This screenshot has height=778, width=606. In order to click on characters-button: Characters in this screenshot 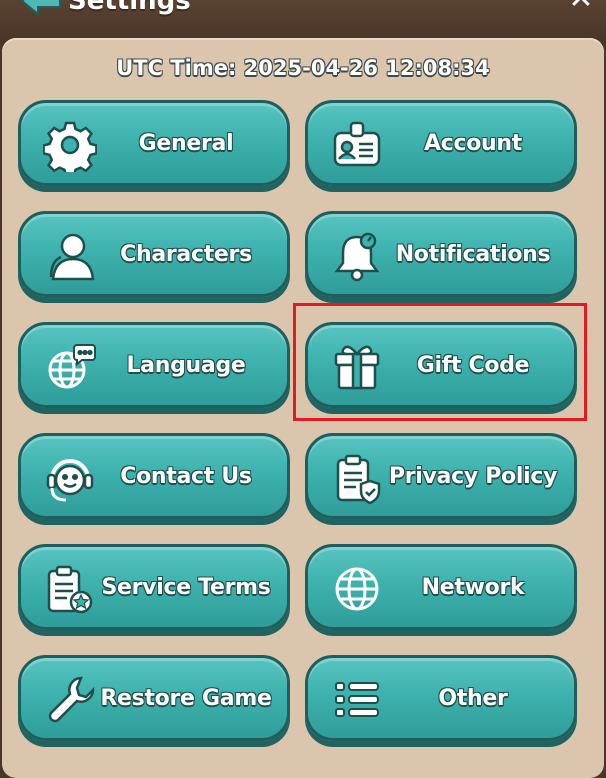, I will do `click(154, 254)`.